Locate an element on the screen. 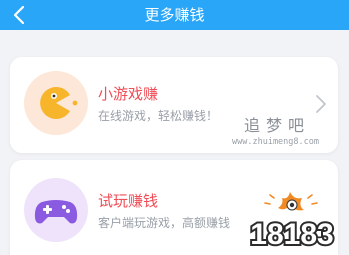 Image resolution: width=349 pixels, height=255 pixels. gamepad-icon is located at coordinates (56, 212).